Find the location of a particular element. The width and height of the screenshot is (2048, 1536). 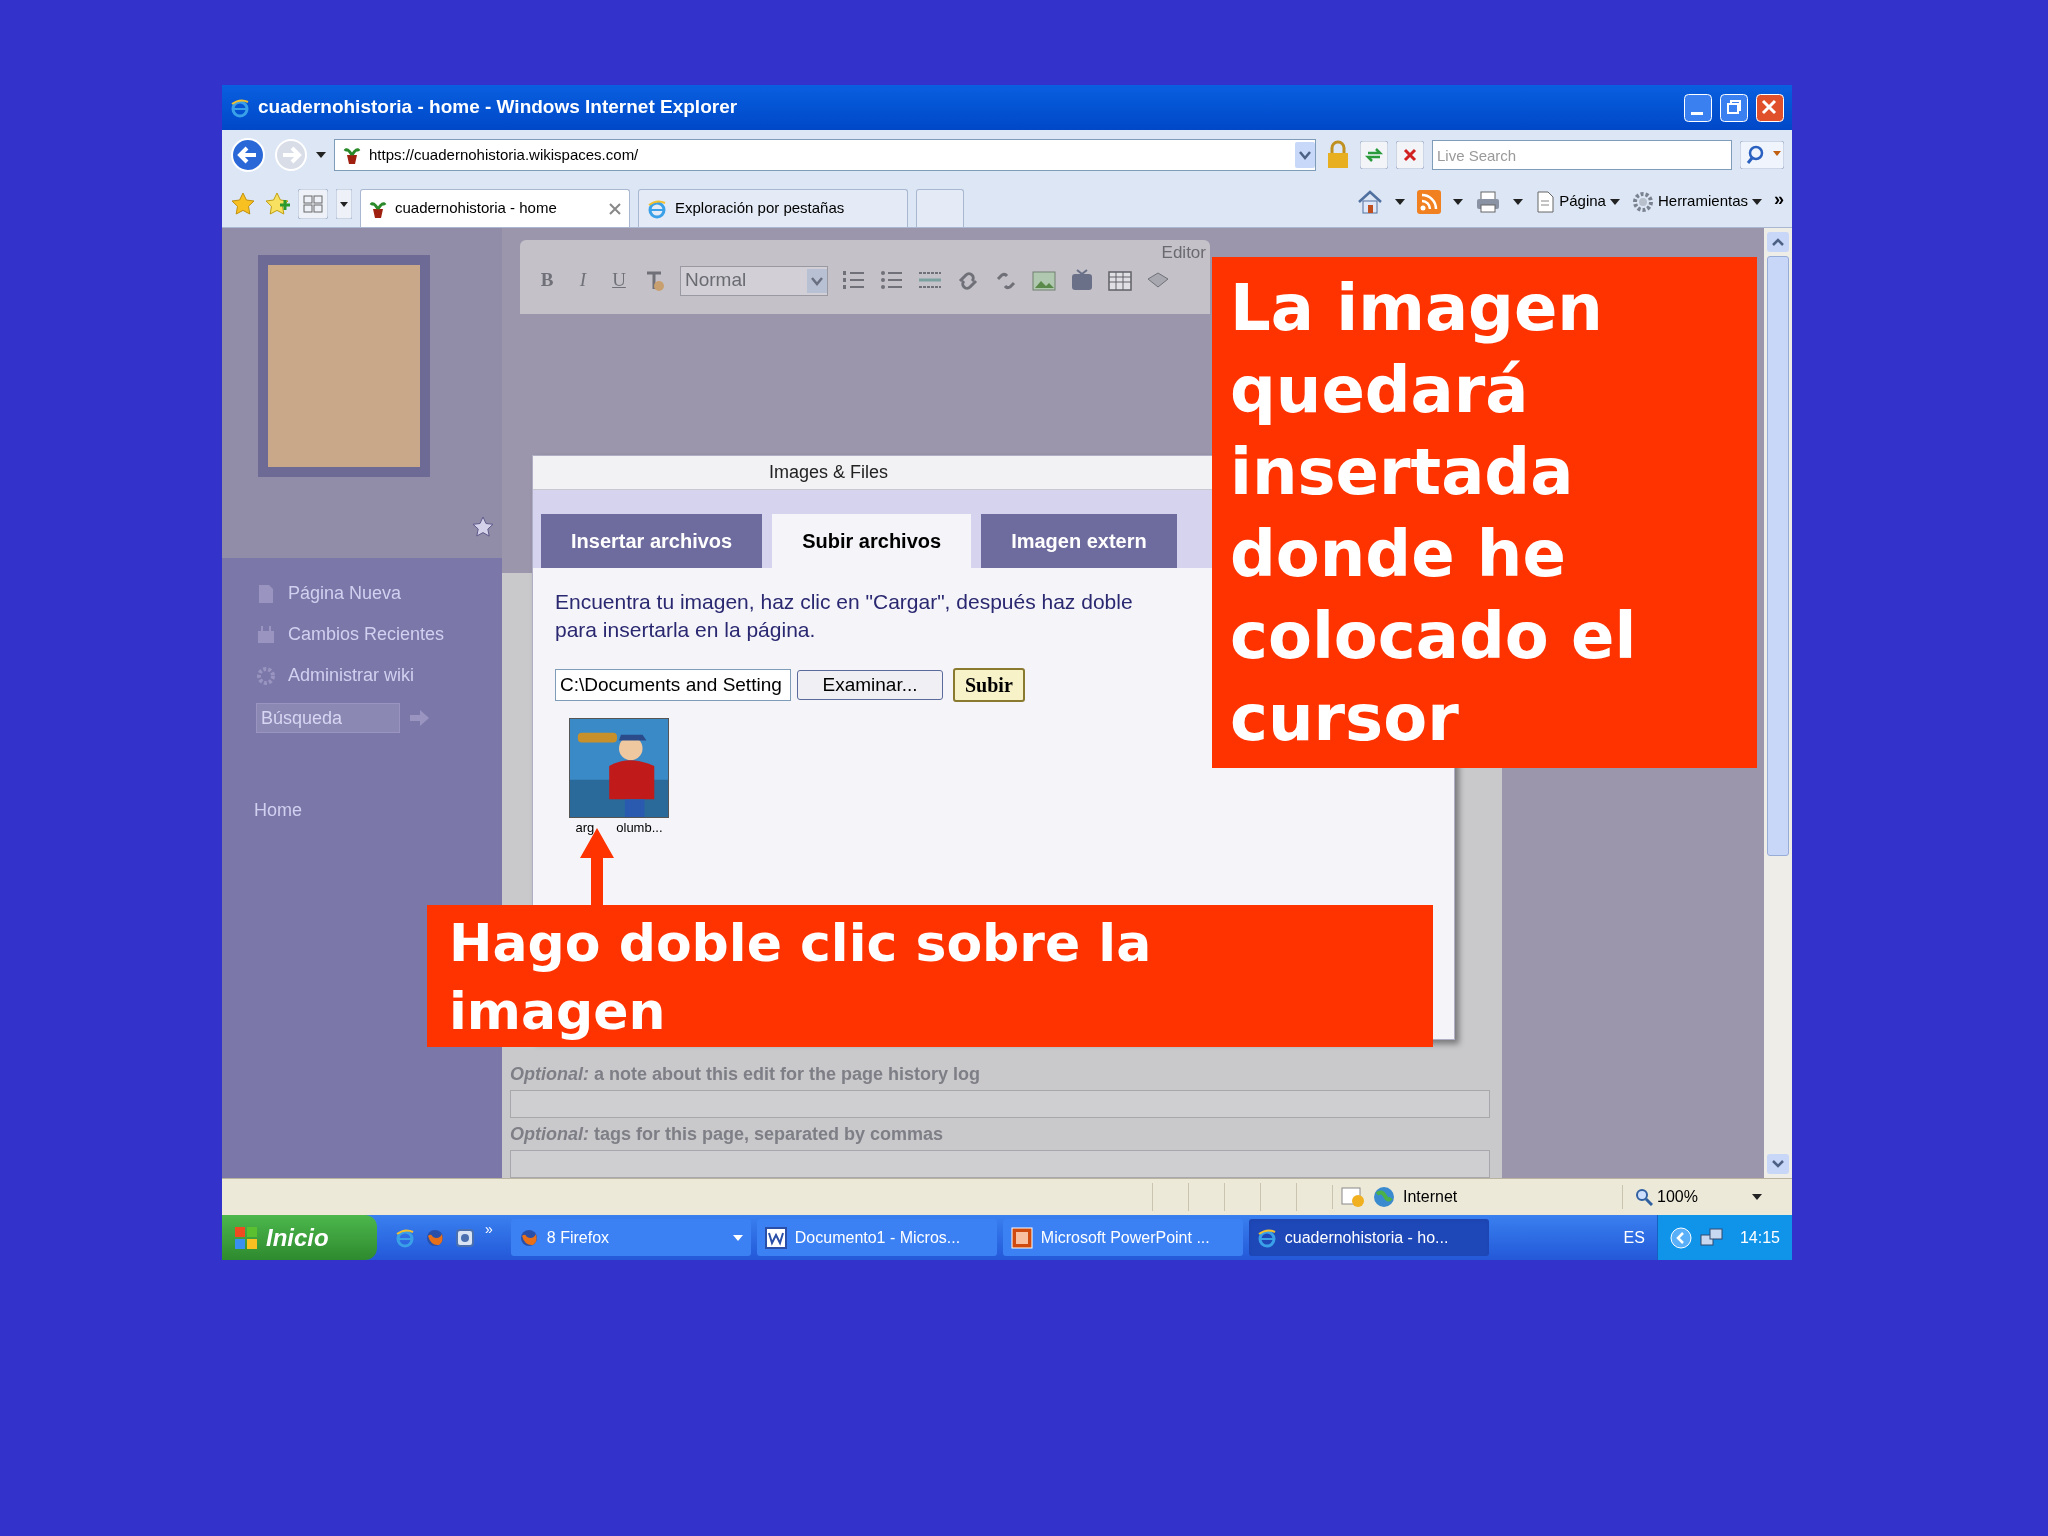

dropdown-button is located at coordinates (1305, 155).